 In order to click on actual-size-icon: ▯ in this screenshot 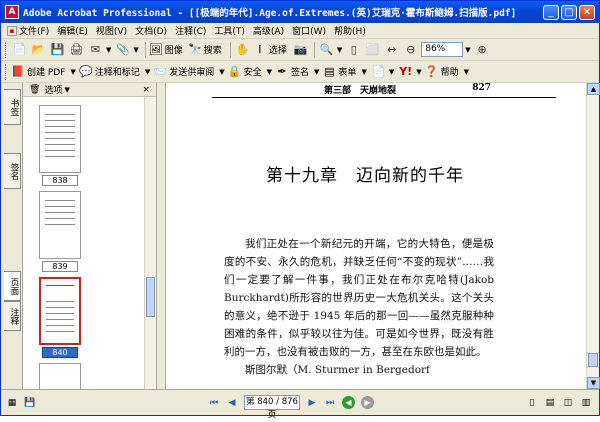, I will do `click(353, 49)`.